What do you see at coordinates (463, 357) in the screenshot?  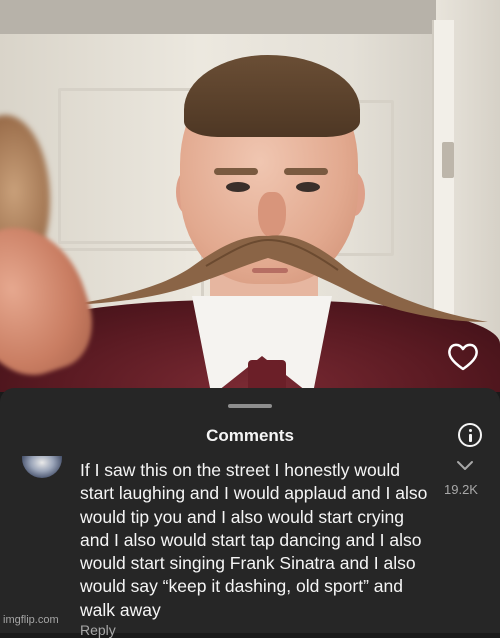 I see `heart-outline-icon` at bounding box center [463, 357].